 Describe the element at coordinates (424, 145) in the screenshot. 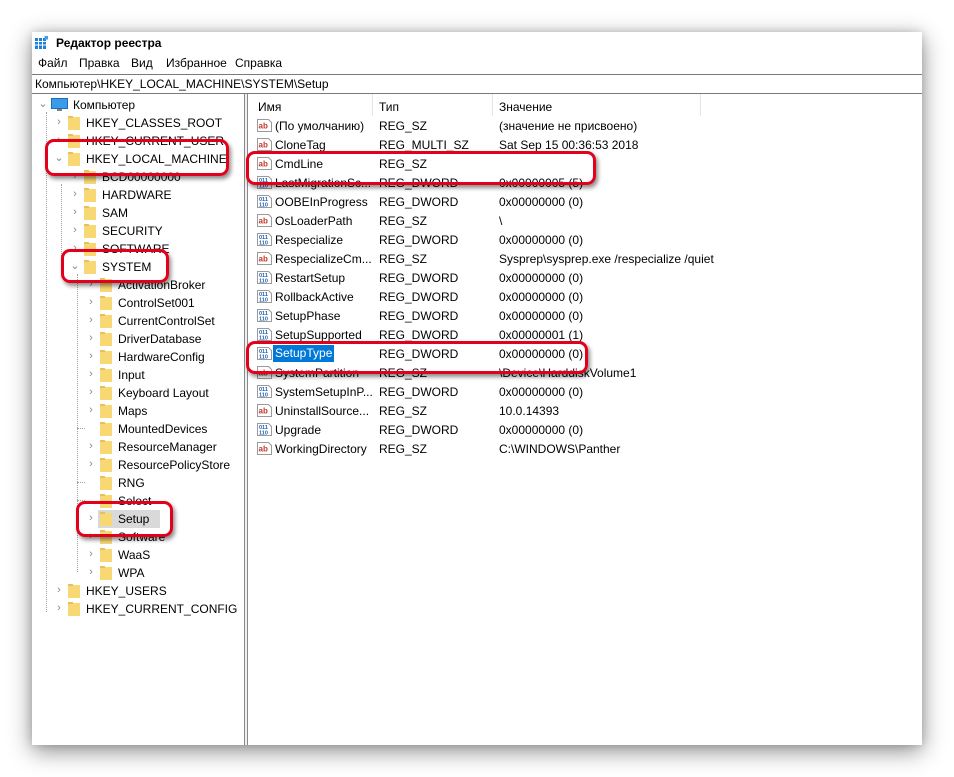

I see `value-type: REG_MULTI_SZ` at that location.